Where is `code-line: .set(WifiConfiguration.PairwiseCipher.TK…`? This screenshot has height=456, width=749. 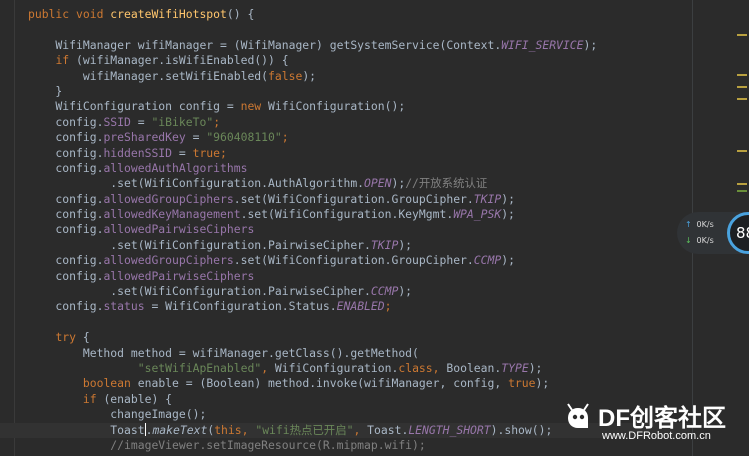
code-line: .set(WifiConfiguration.PairwiseCipher.TK… is located at coordinates (312, 245).